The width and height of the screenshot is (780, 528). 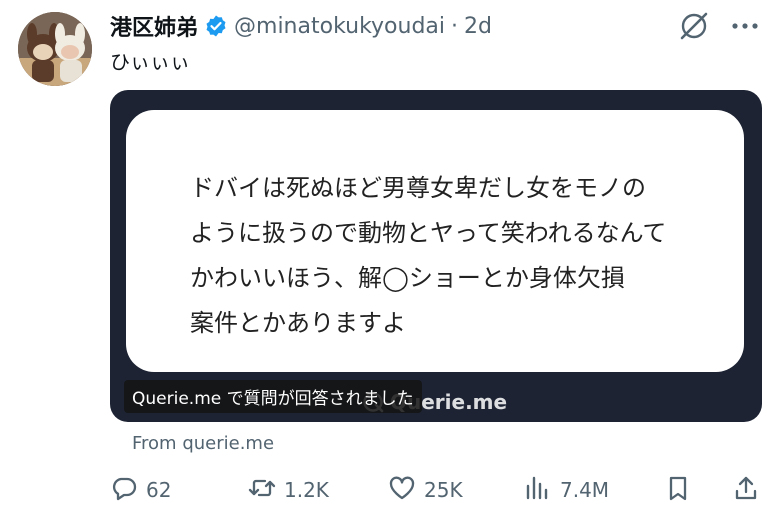 What do you see at coordinates (124, 490) in the screenshot?
I see `reply-icon` at bounding box center [124, 490].